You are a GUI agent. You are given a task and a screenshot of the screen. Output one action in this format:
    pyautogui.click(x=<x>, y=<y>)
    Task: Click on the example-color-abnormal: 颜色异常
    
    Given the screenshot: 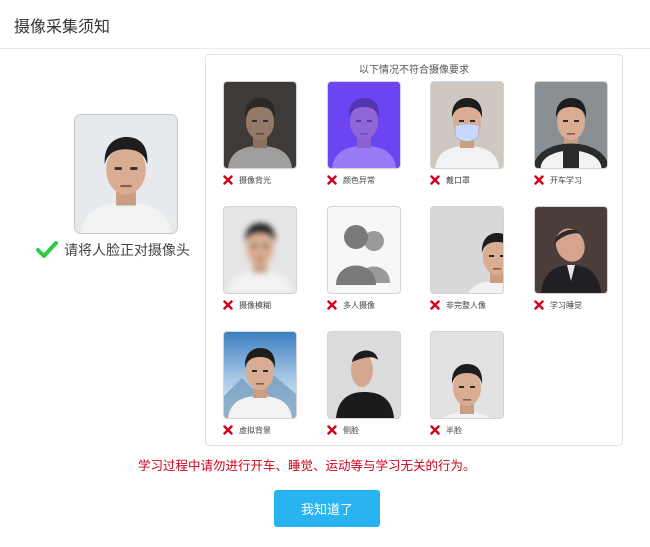 What is the action you would take?
    pyautogui.click(x=365, y=133)
    